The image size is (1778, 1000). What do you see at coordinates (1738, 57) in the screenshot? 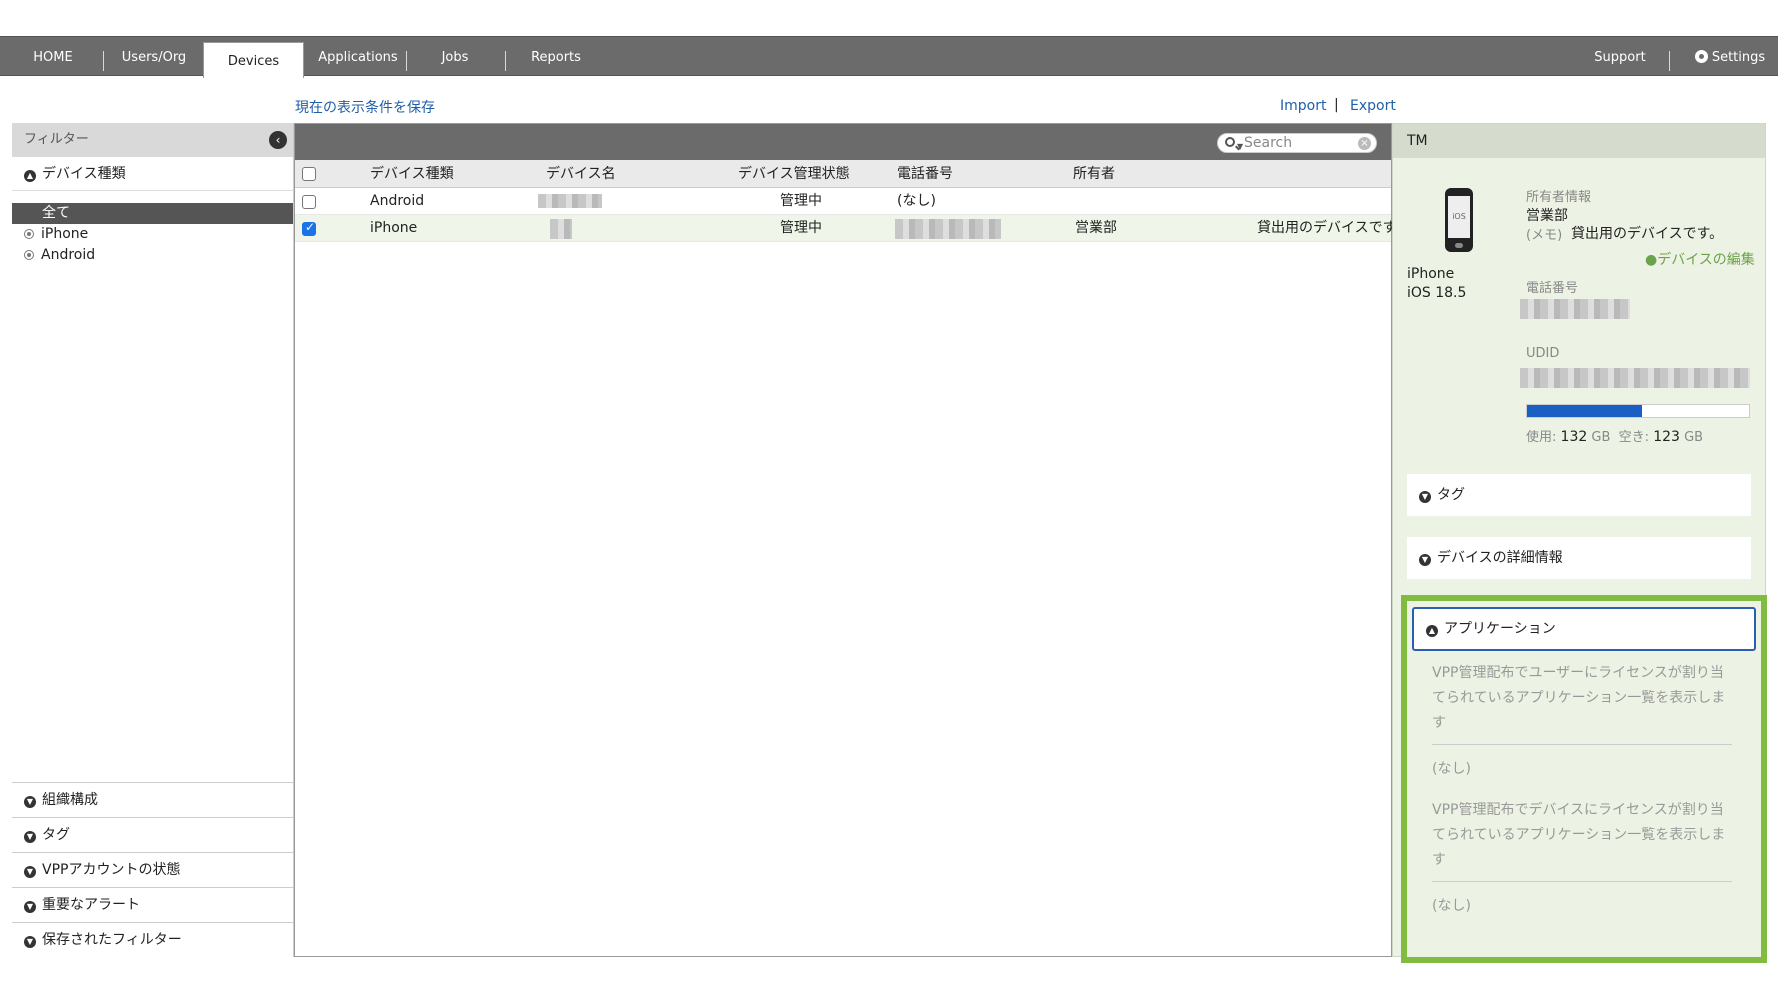
I see `settings-label: Settings` at bounding box center [1738, 57].